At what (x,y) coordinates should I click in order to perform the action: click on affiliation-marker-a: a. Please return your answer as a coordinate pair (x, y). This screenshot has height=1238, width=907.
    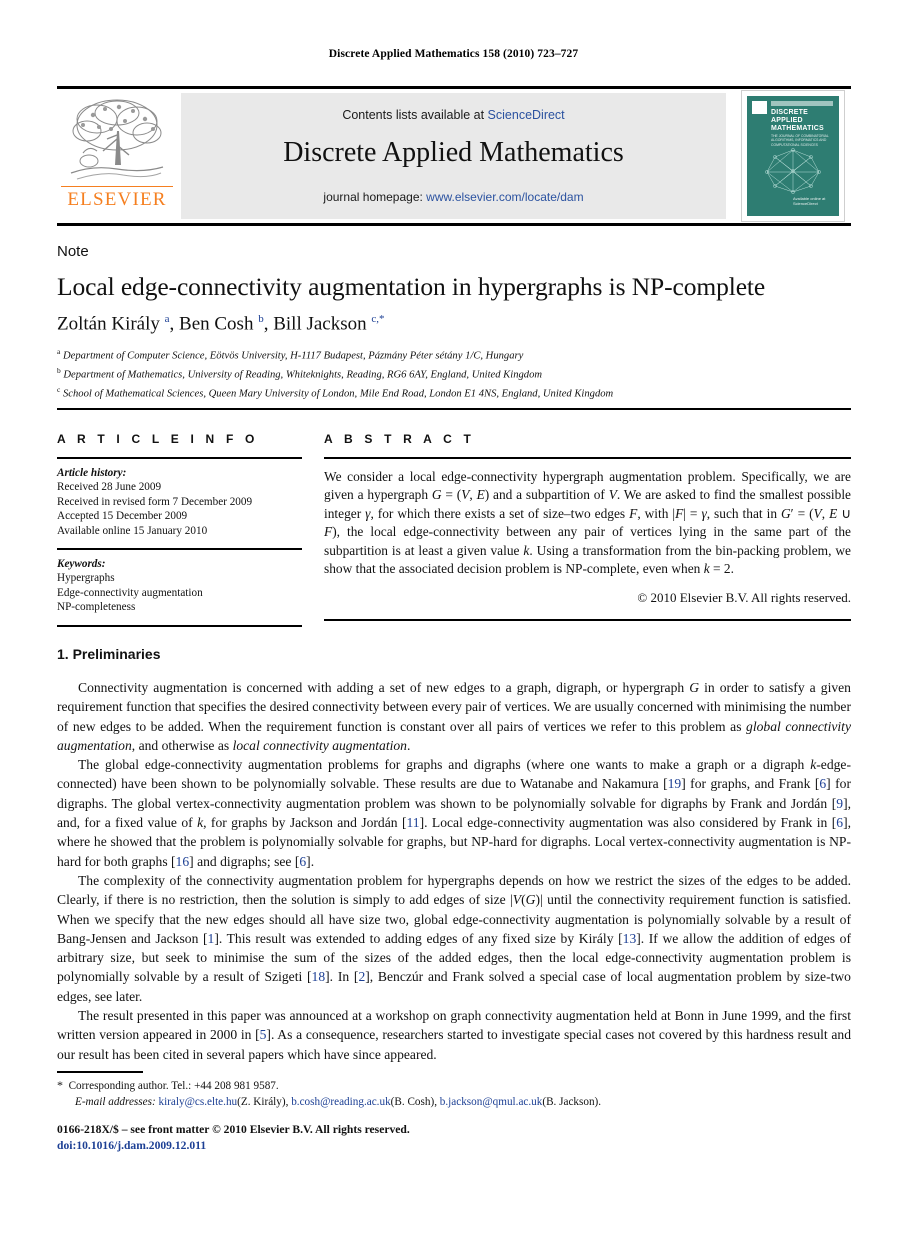
    Looking at the image, I should click on (59, 351).